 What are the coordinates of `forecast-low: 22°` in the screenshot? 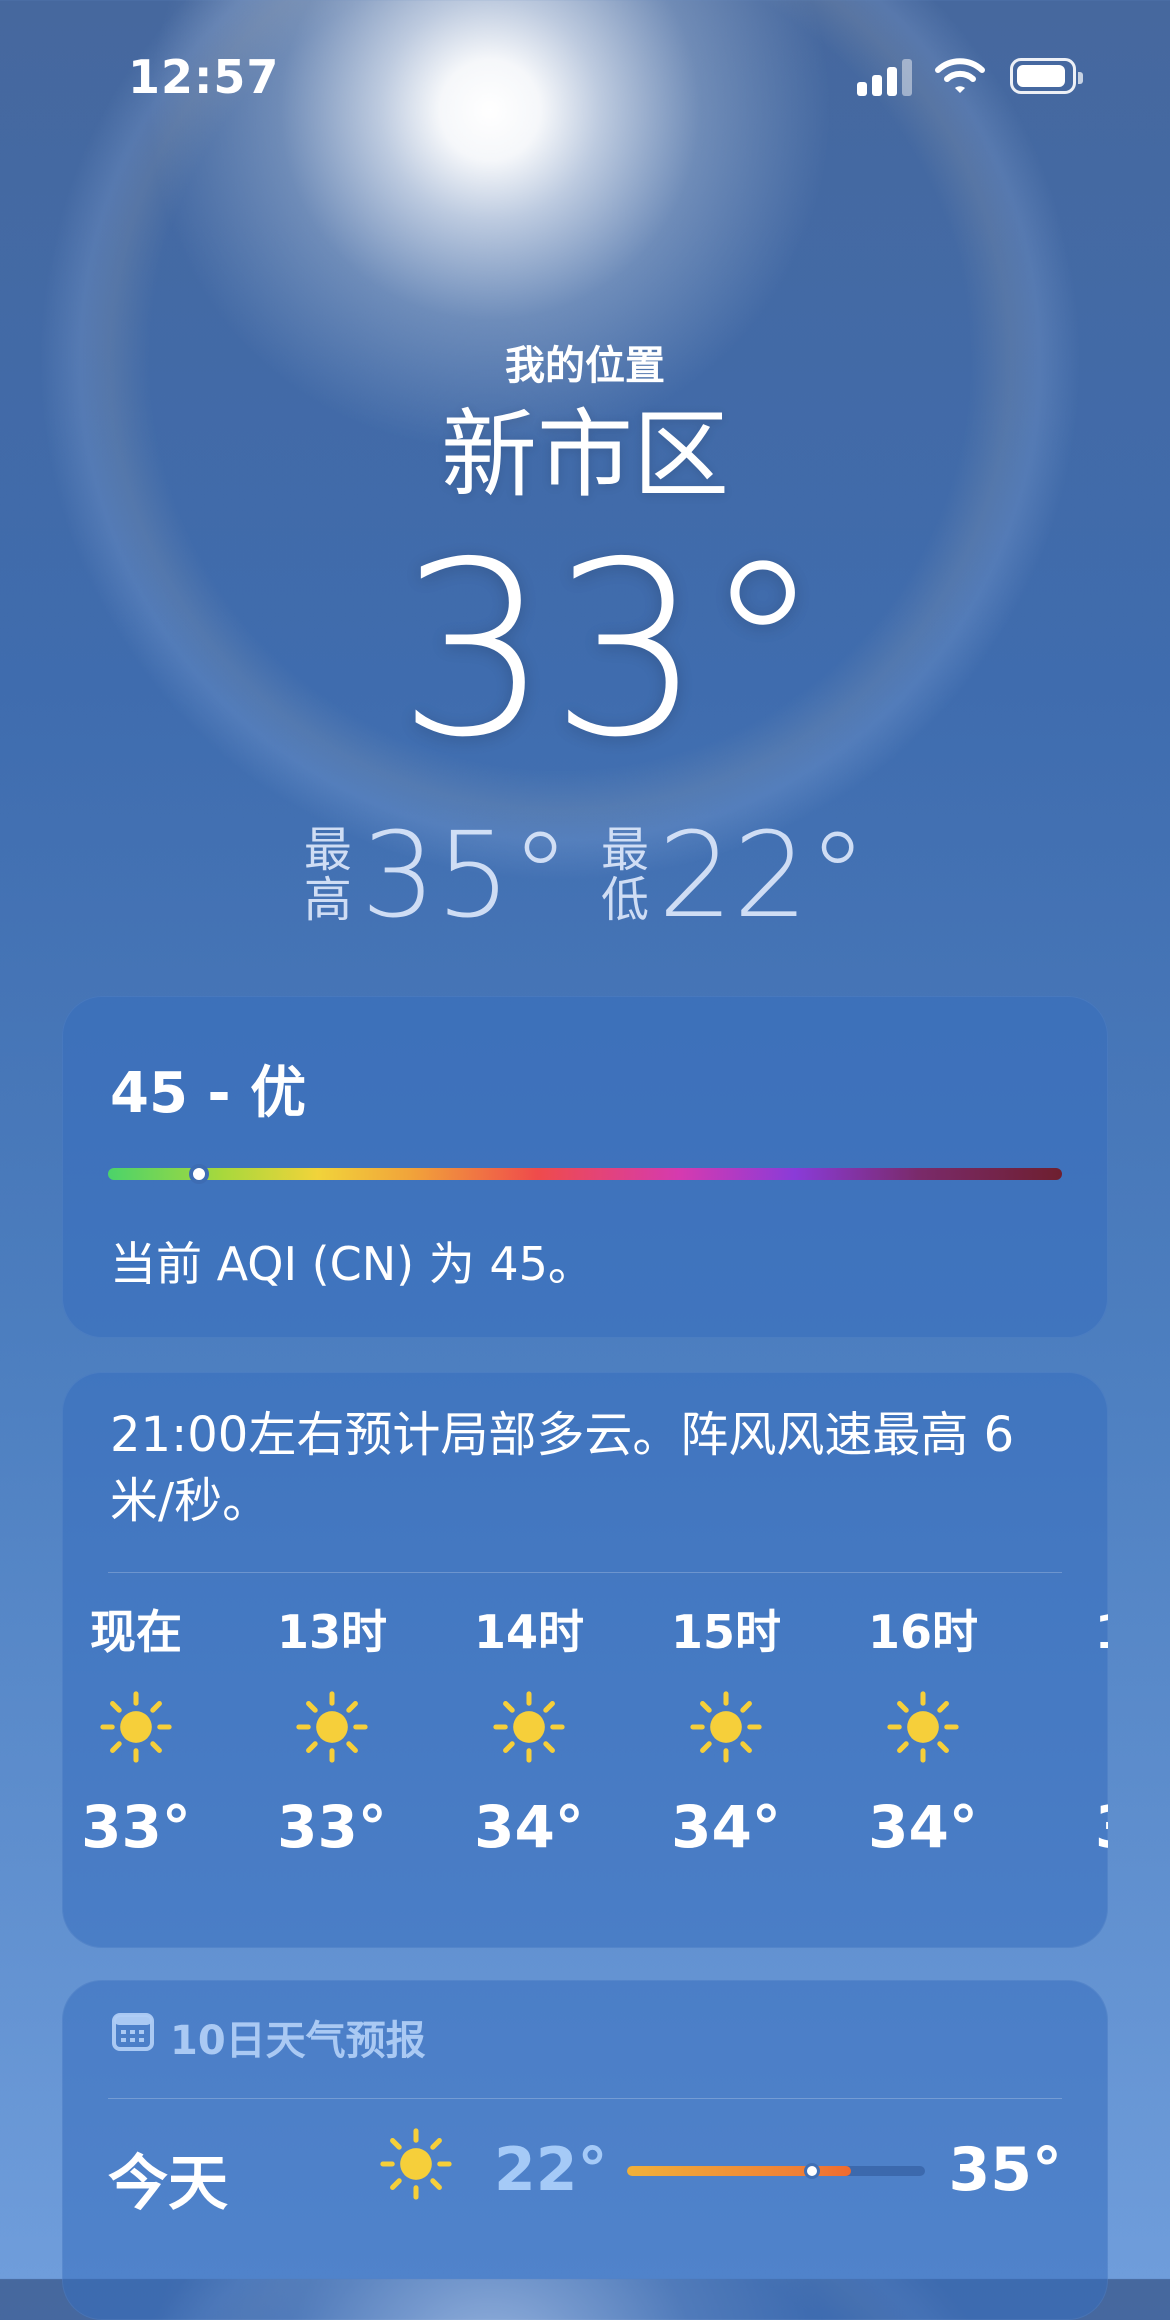 It's located at (551, 2170).